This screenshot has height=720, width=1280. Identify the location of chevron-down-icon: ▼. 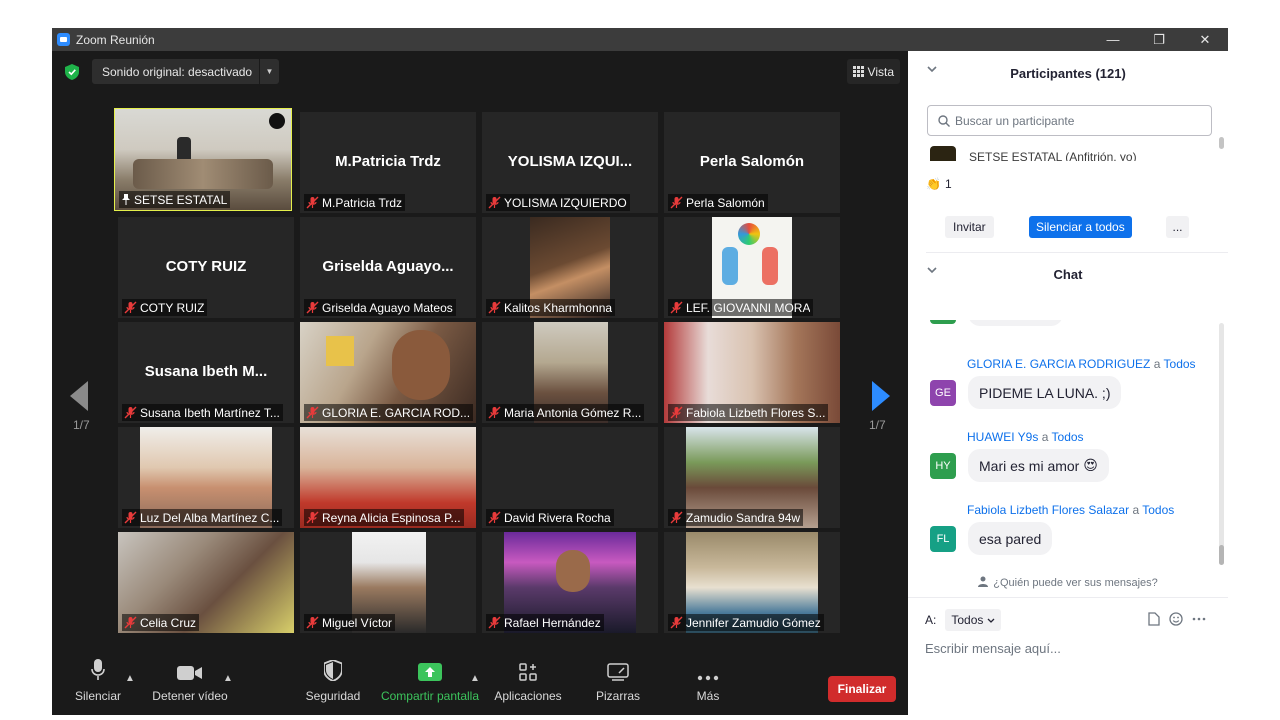
(269, 71).